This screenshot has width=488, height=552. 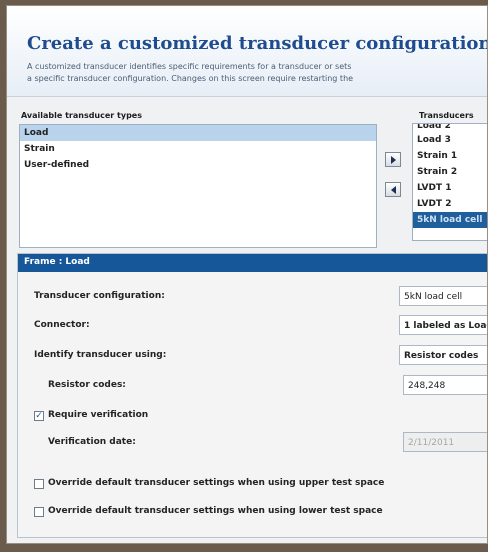 I want to click on transducer-item-strain-1: Strain 1, so click(x=450, y=156).